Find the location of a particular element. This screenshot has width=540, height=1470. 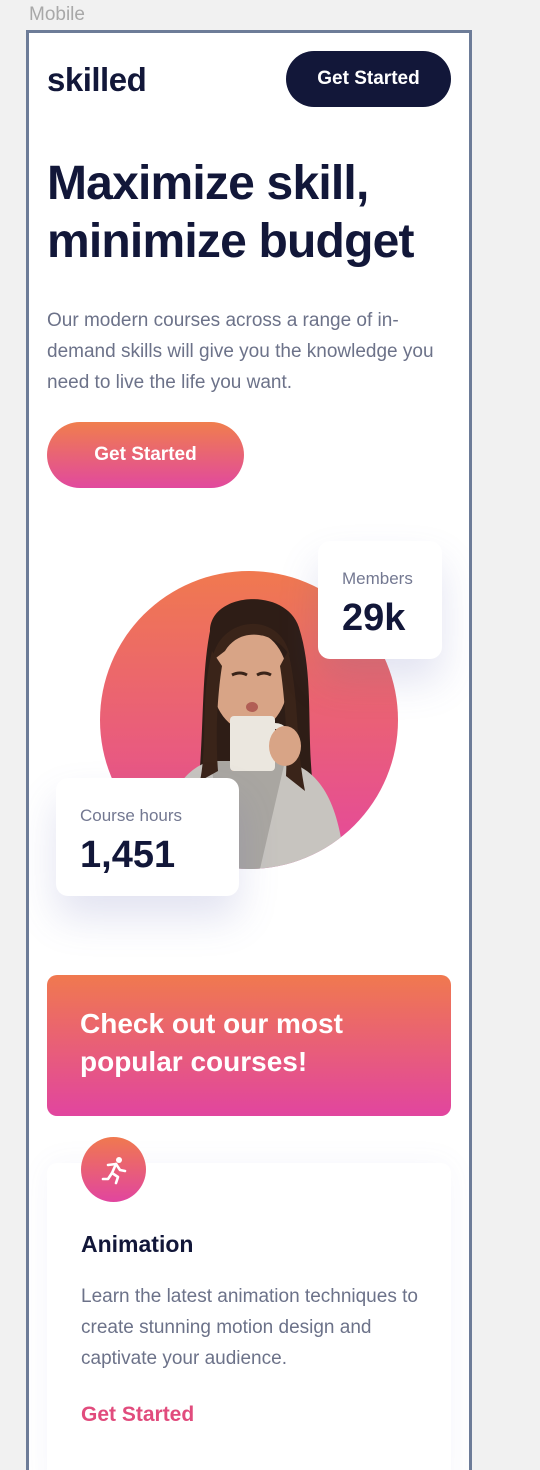

popular-courses-banner: Check out our most popular courses! is located at coordinates (249, 1045).